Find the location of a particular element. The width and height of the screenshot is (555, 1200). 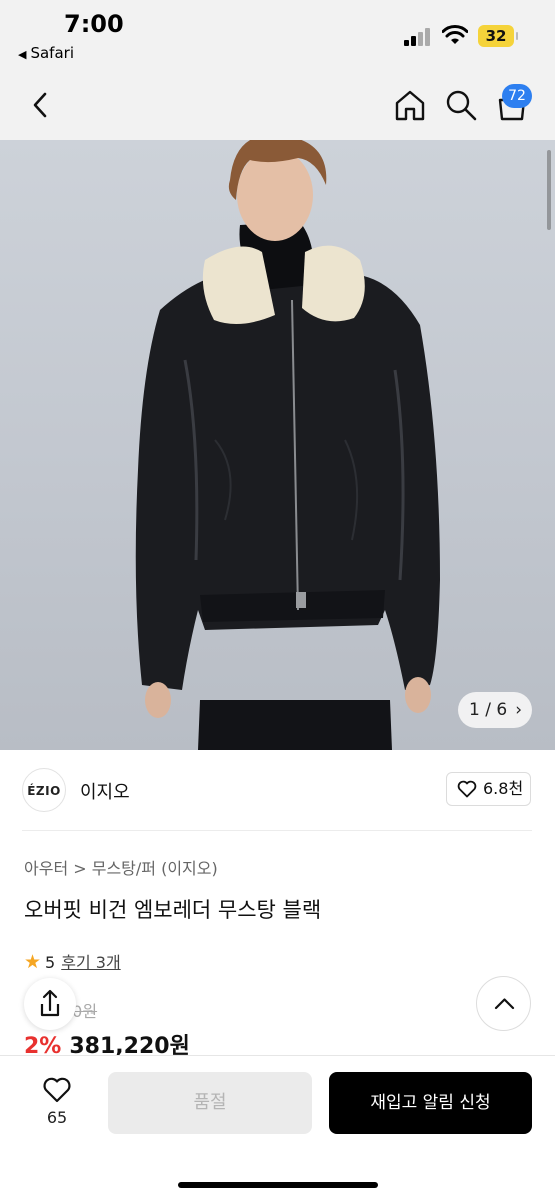

brand-like-button: 6.8천 is located at coordinates (488, 789).